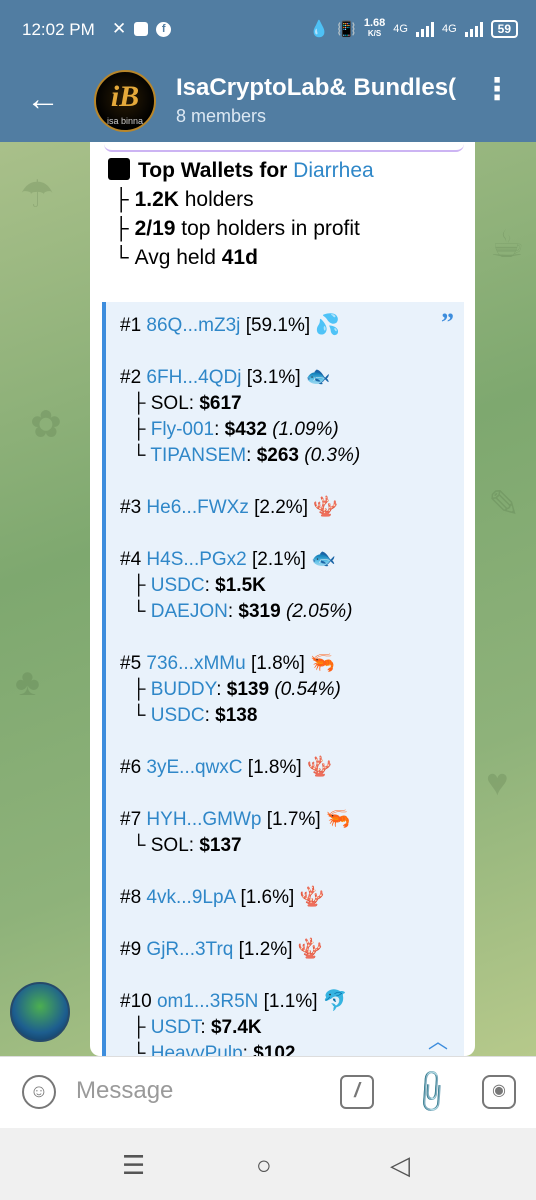  Describe the element at coordinates (268, 30) in the screenshot. I see `status-bar: 12:02 PM ✕ f 💧 📳 1.68 K/S 4G 4G 59` at that location.